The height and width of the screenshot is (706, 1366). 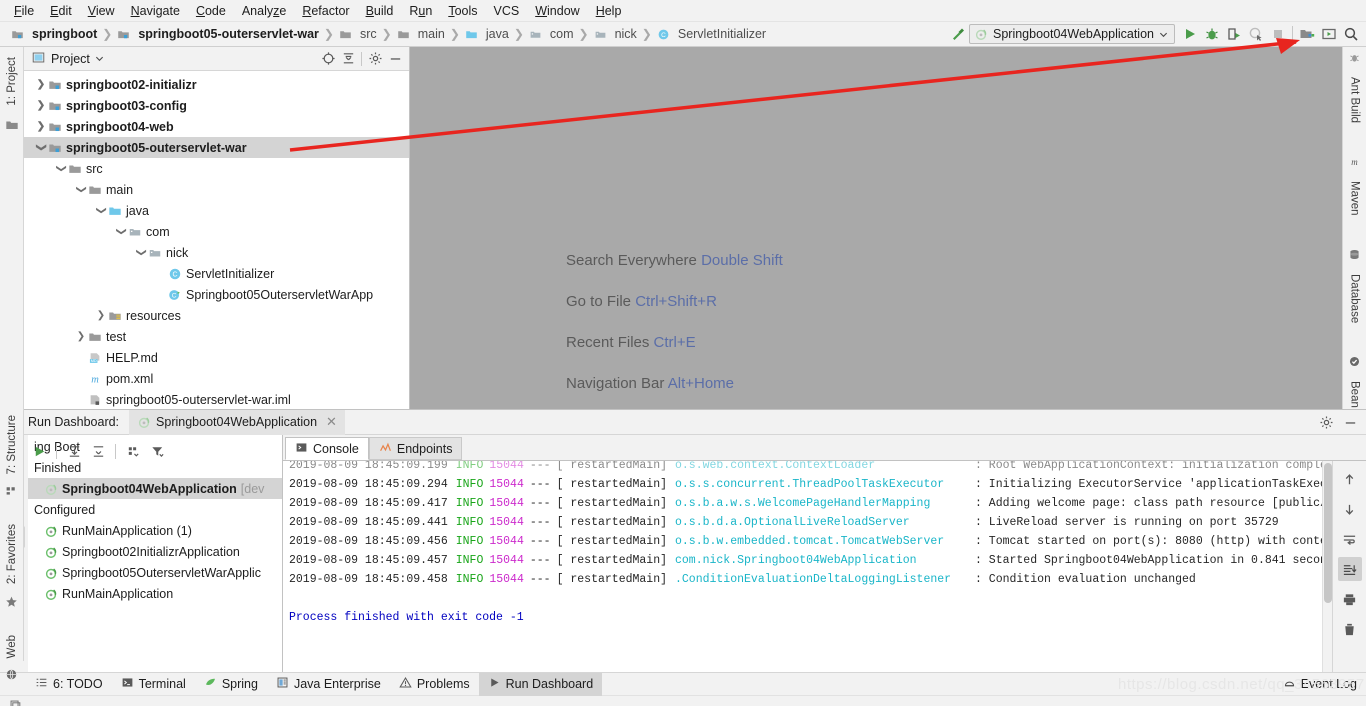 I want to click on search-everywhere-button, so click(x=1351, y=34).